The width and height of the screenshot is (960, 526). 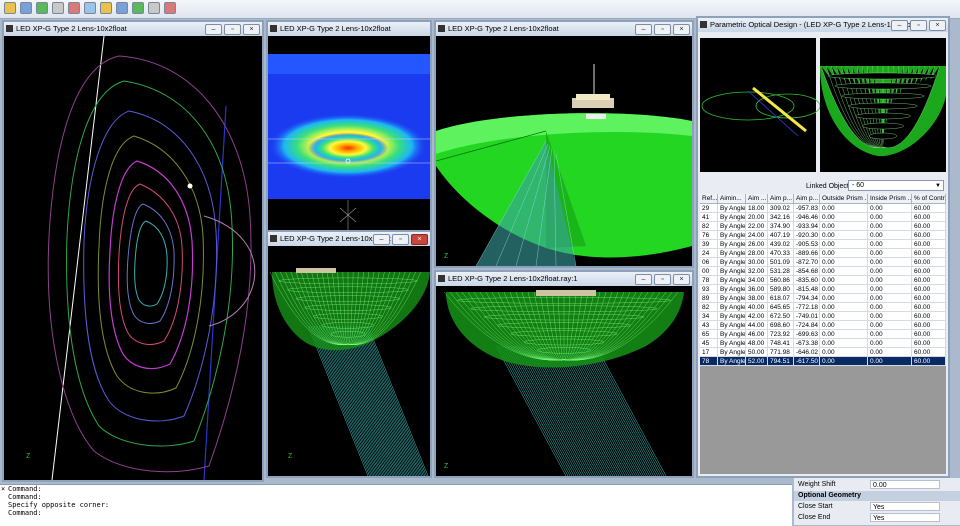 What do you see at coordinates (709, 244) in the screenshot?
I see `table-cell: 39` at bounding box center [709, 244].